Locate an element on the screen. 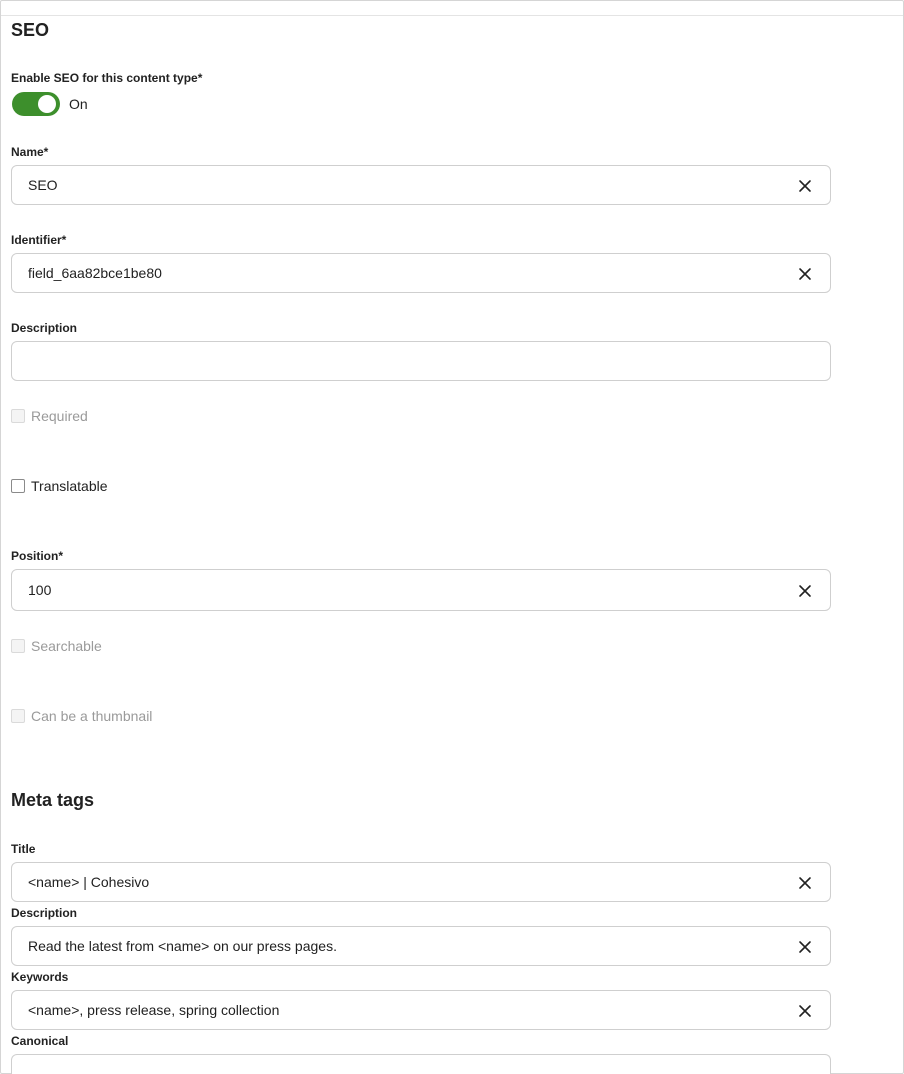 Image resolution: width=904 pixels, height=1074 pixels. description-input is located at coordinates (421, 361).